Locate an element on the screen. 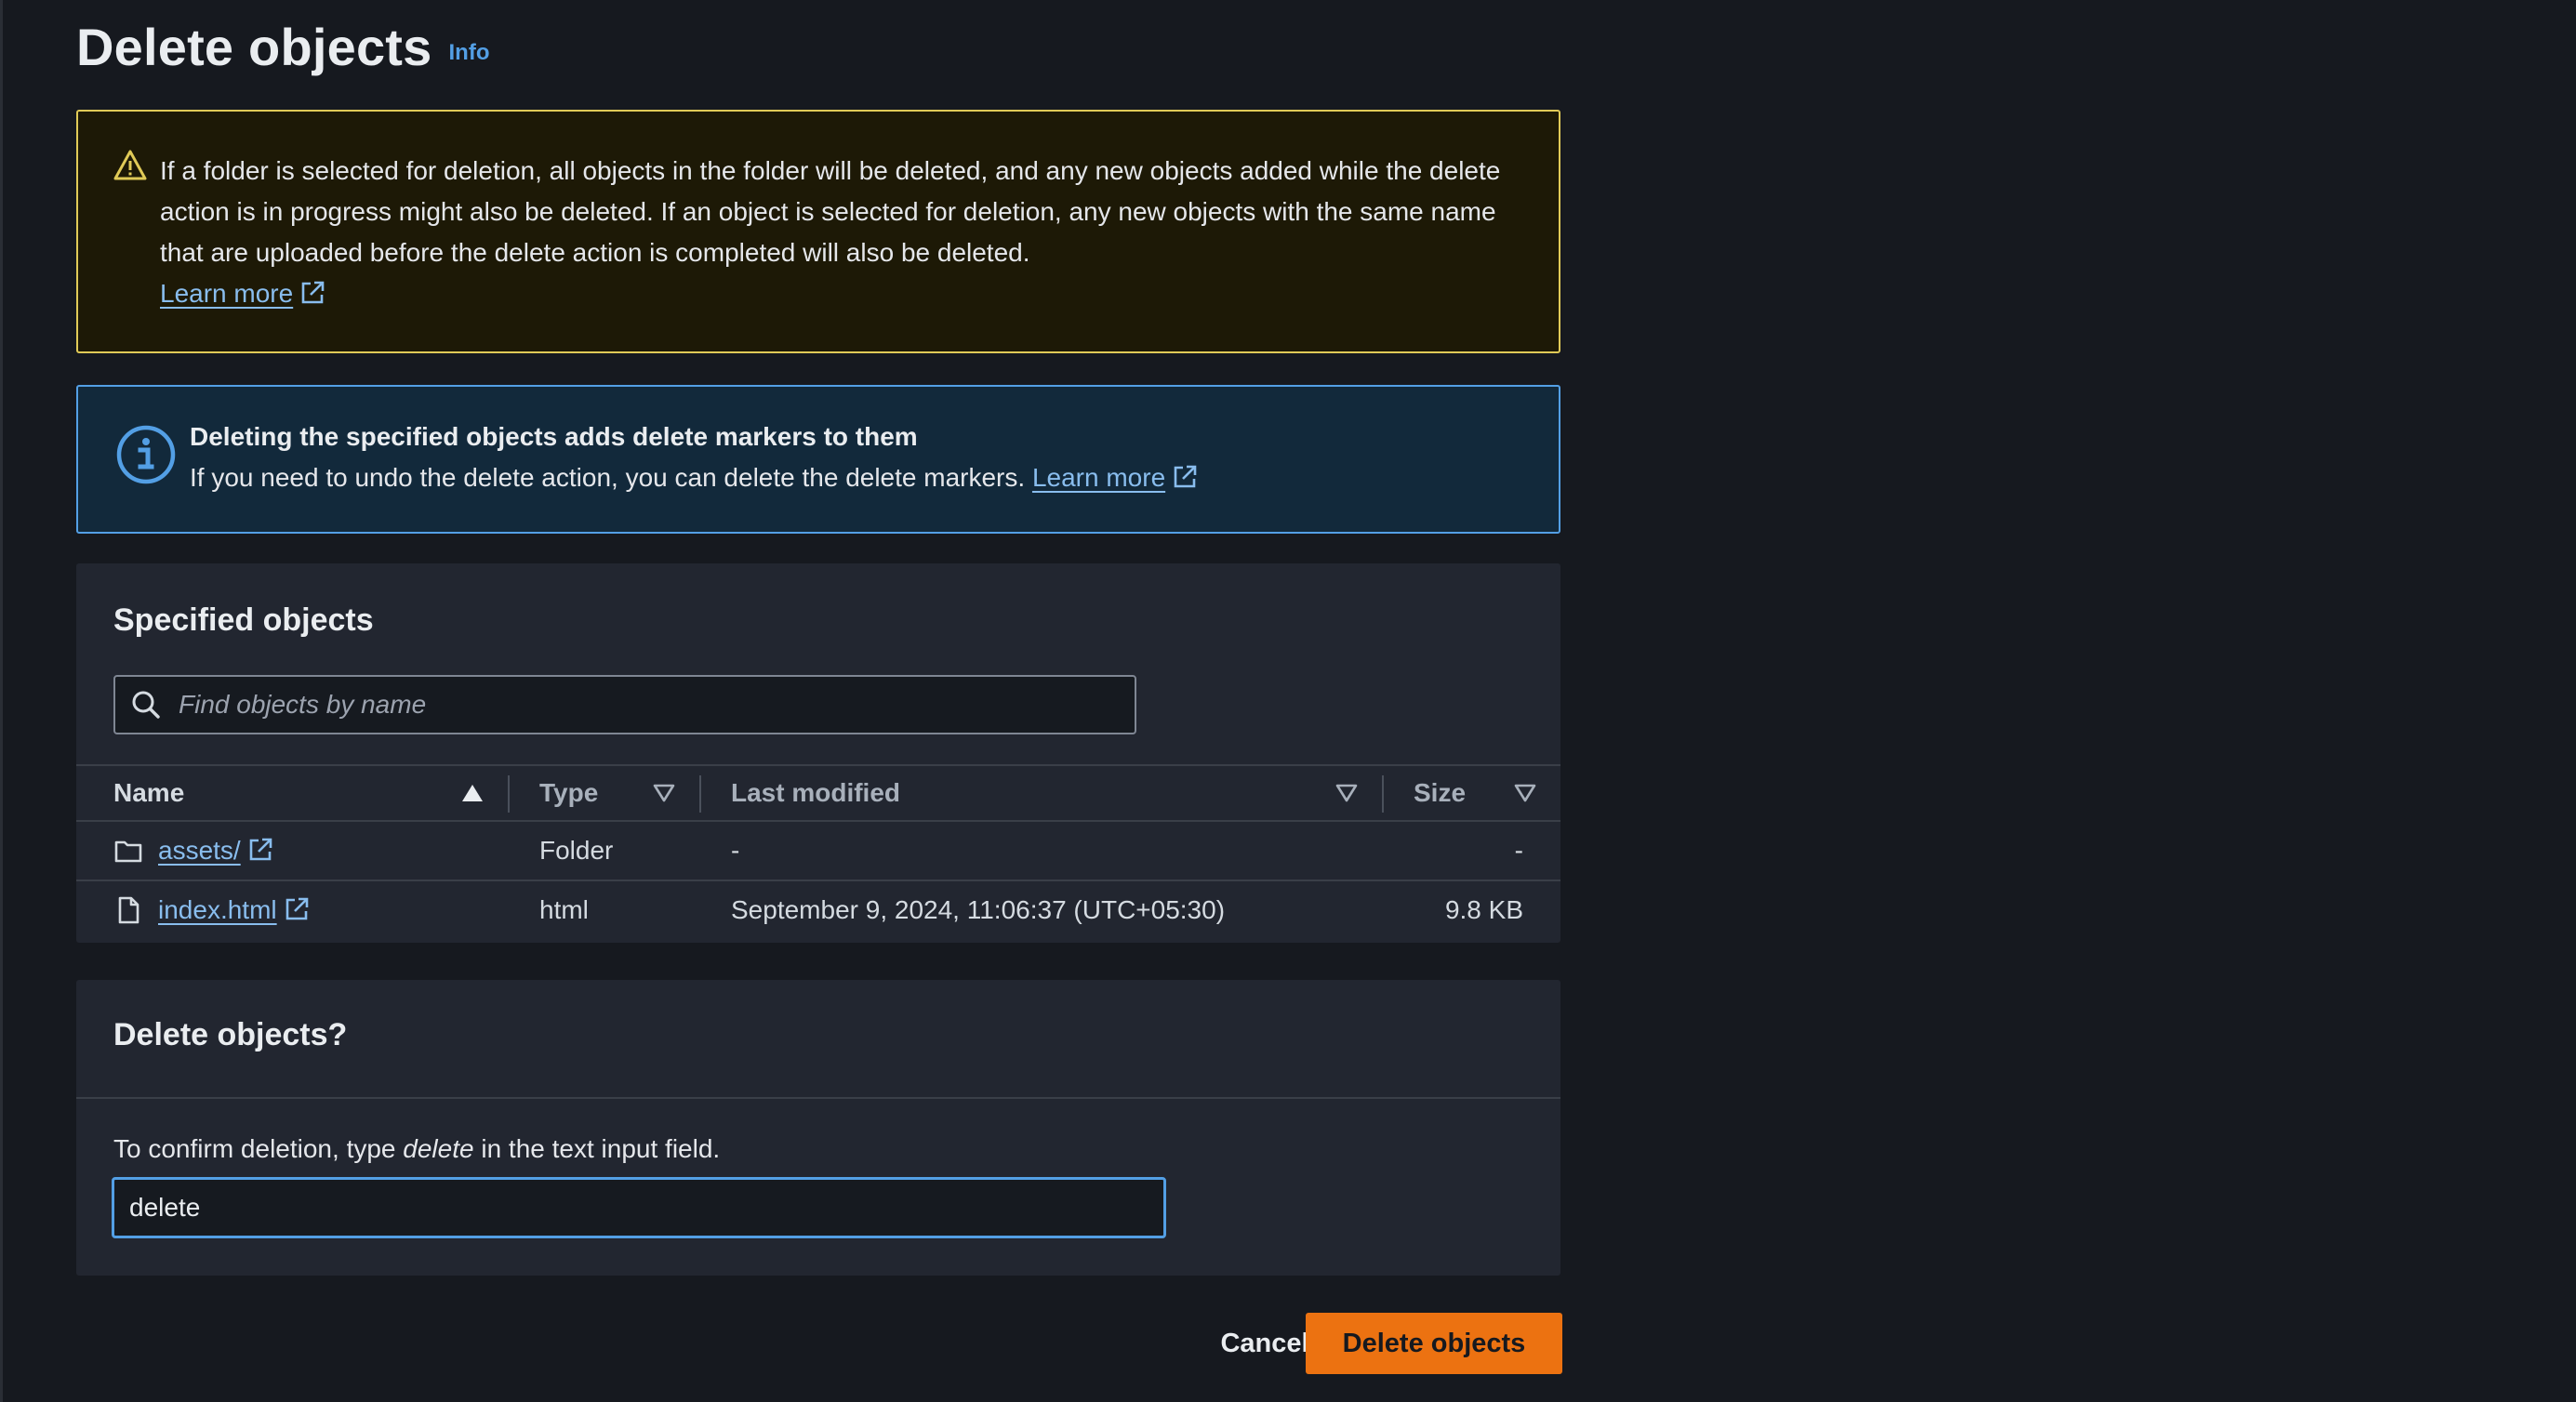  confirm-instruction-prefix: To confirm deletion, type is located at coordinates (258, 1149).